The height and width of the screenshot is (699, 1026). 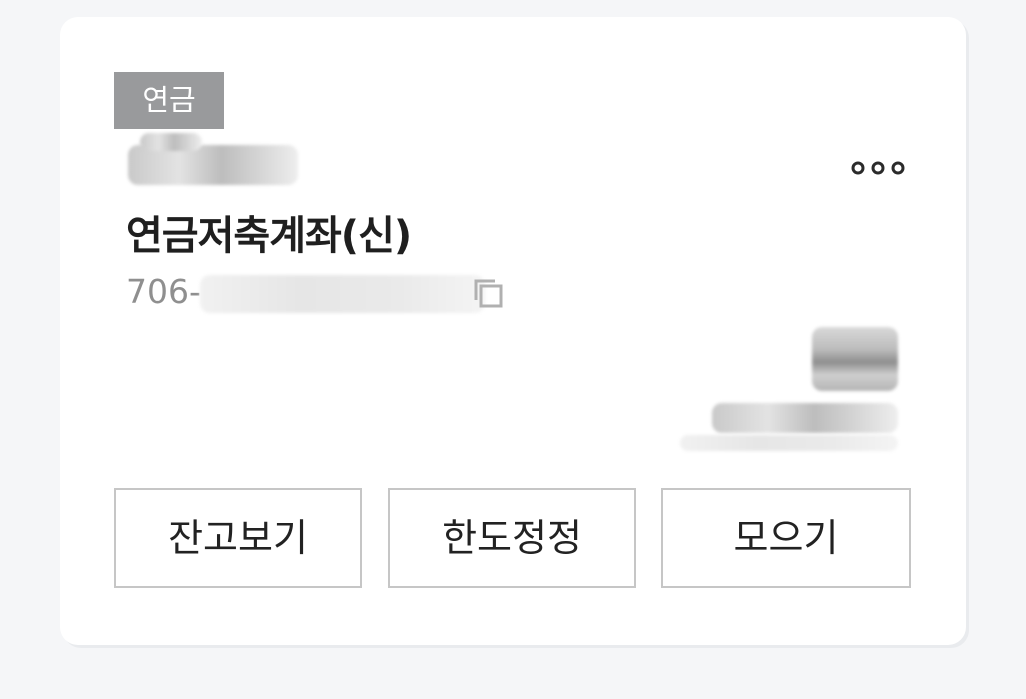 I want to click on account-alias-masked, so click(x=213, y=165).